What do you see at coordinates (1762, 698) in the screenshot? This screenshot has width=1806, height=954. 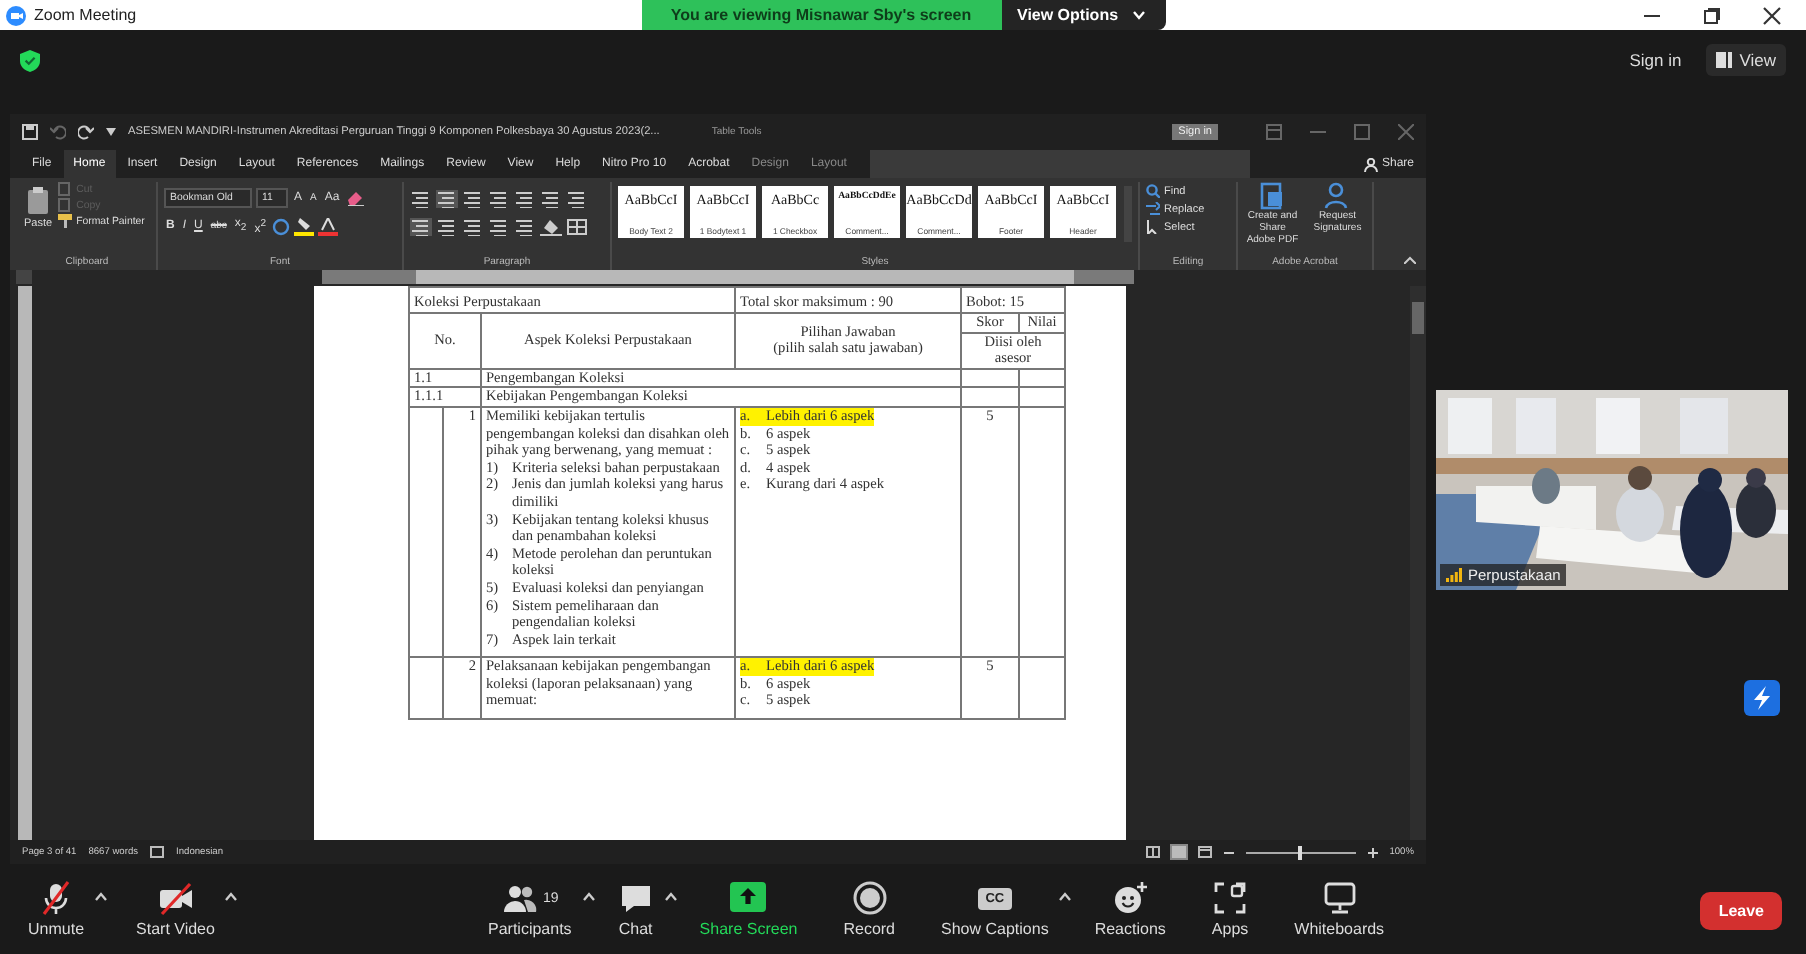 I see `lightning-icon` at bounding box center [1762, 698].